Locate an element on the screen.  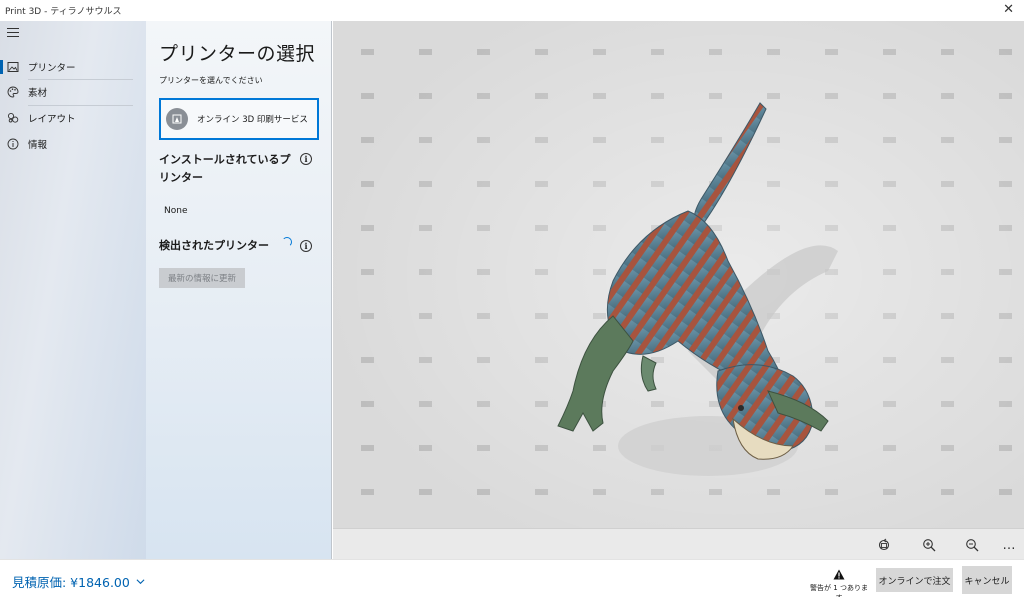
warning-icon is located at coordinates (839, 574).